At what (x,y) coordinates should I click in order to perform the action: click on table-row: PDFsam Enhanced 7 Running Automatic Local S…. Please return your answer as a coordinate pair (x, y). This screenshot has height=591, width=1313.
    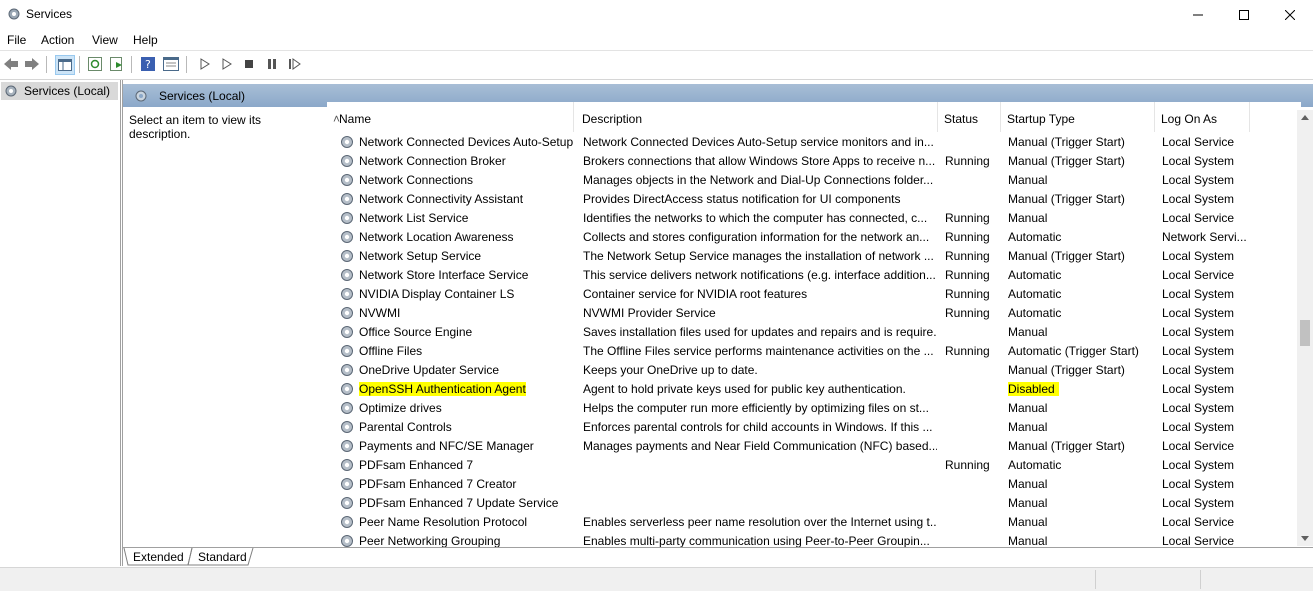
    Looking at the image, I should click on (814, 465).